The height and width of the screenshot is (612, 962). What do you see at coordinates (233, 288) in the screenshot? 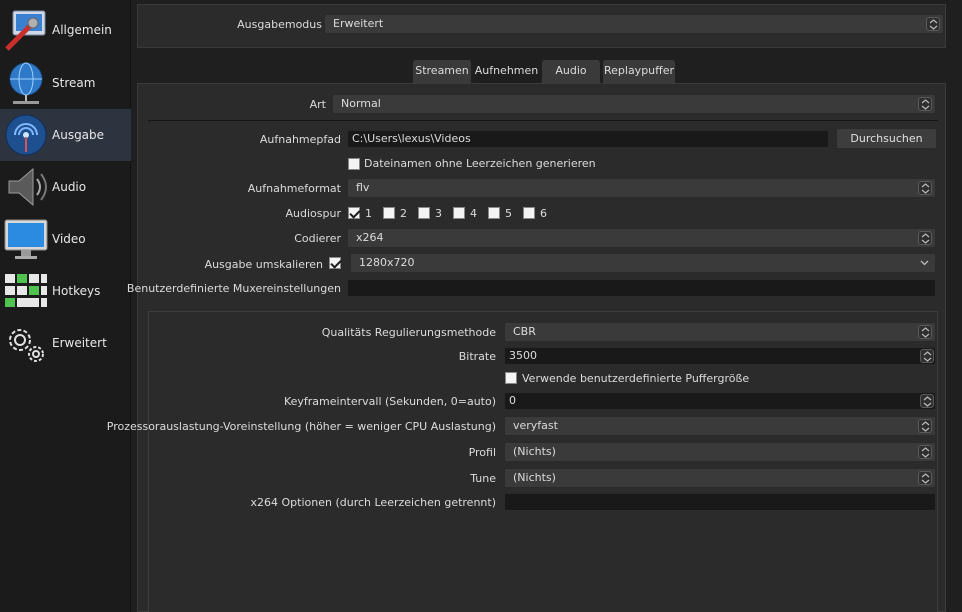
I see `muxer-settings-label: Benutzerdefinierte Muxereinstellungen` at bounding box center [233, 288].